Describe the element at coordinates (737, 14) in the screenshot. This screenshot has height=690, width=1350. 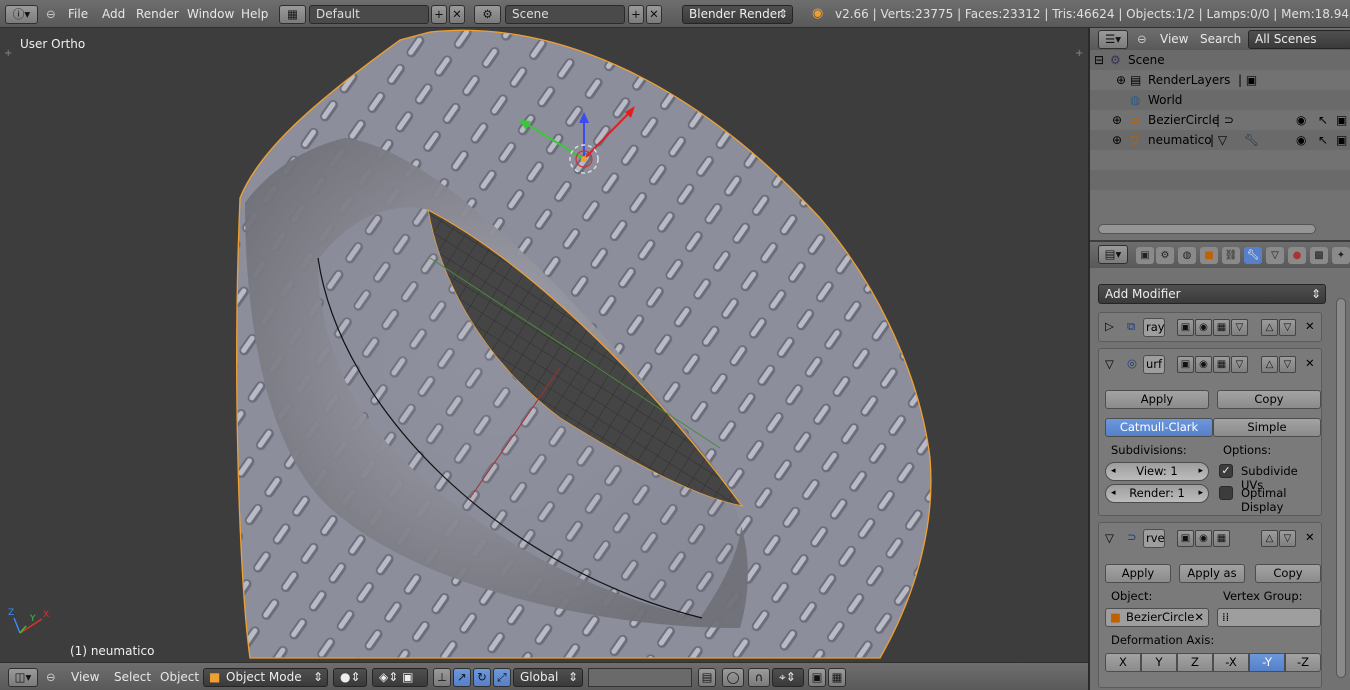
I see `render-engine-select: Blender Render ⇕` at that location.